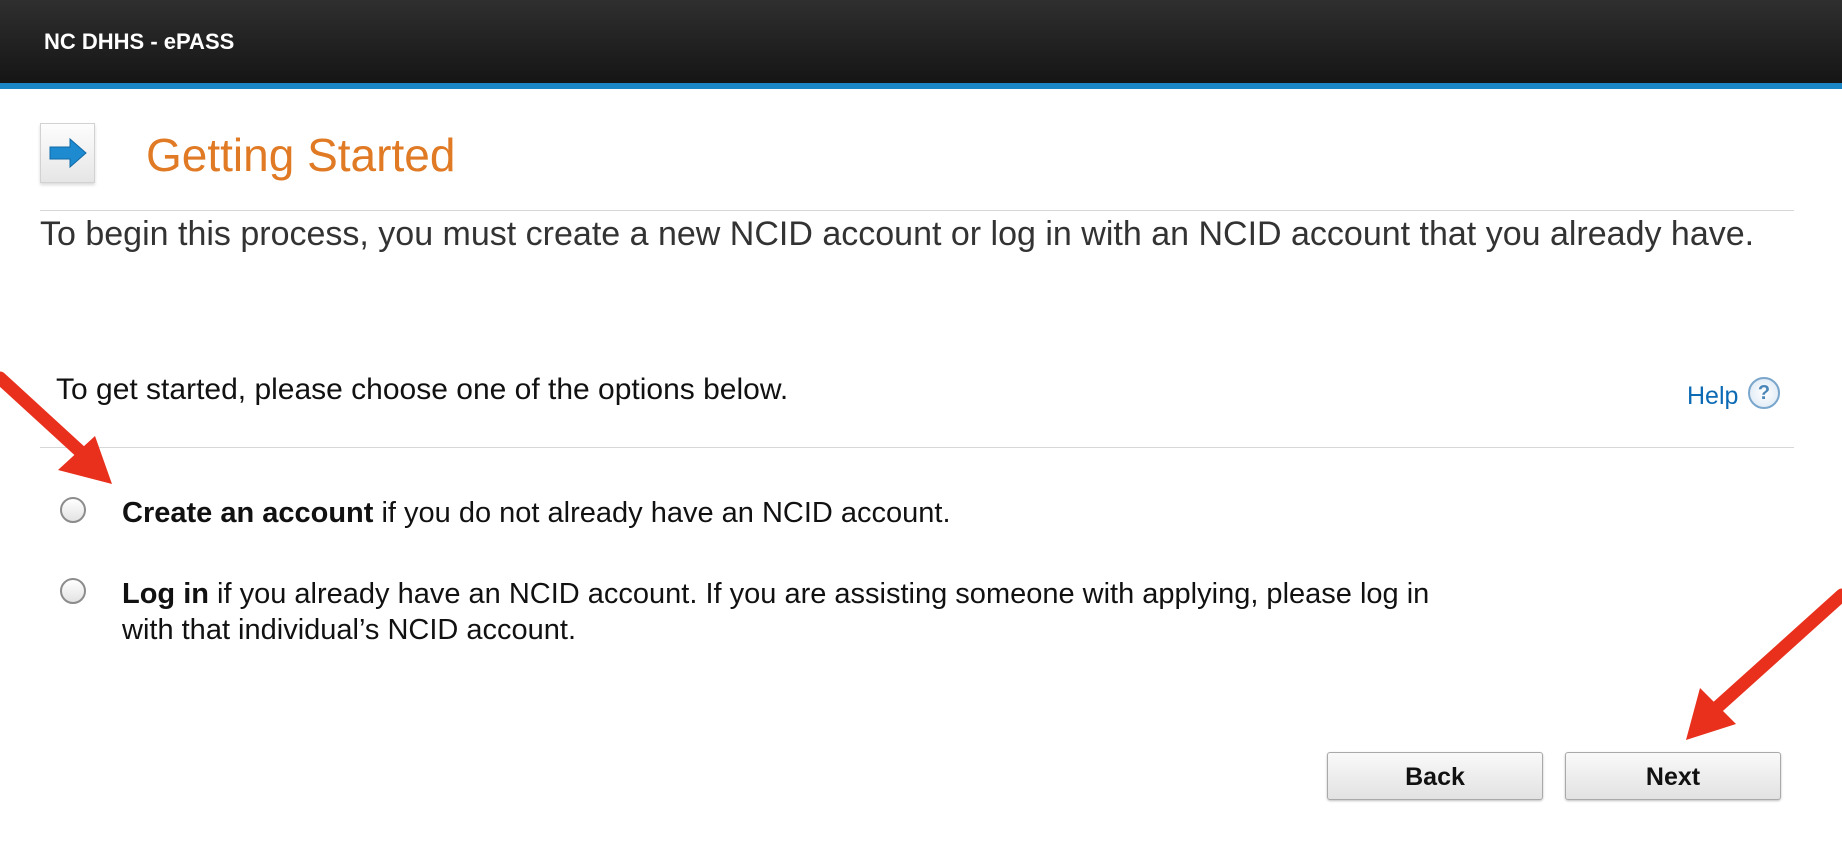 The image size is (1842, 866). What do you see at coordinates (248, 513) in the screenshot?
I see `create-account-bold: Create an account` at bounding box center [248, 513].